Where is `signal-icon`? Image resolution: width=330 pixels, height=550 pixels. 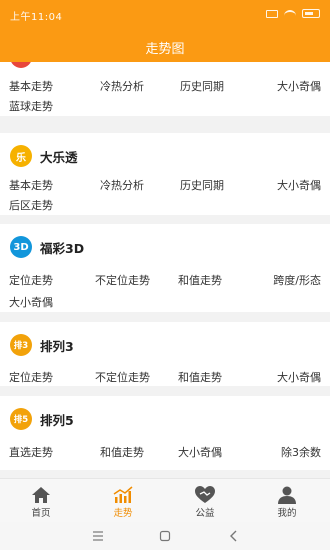
signal-icon is located at coordinates (272, 13).